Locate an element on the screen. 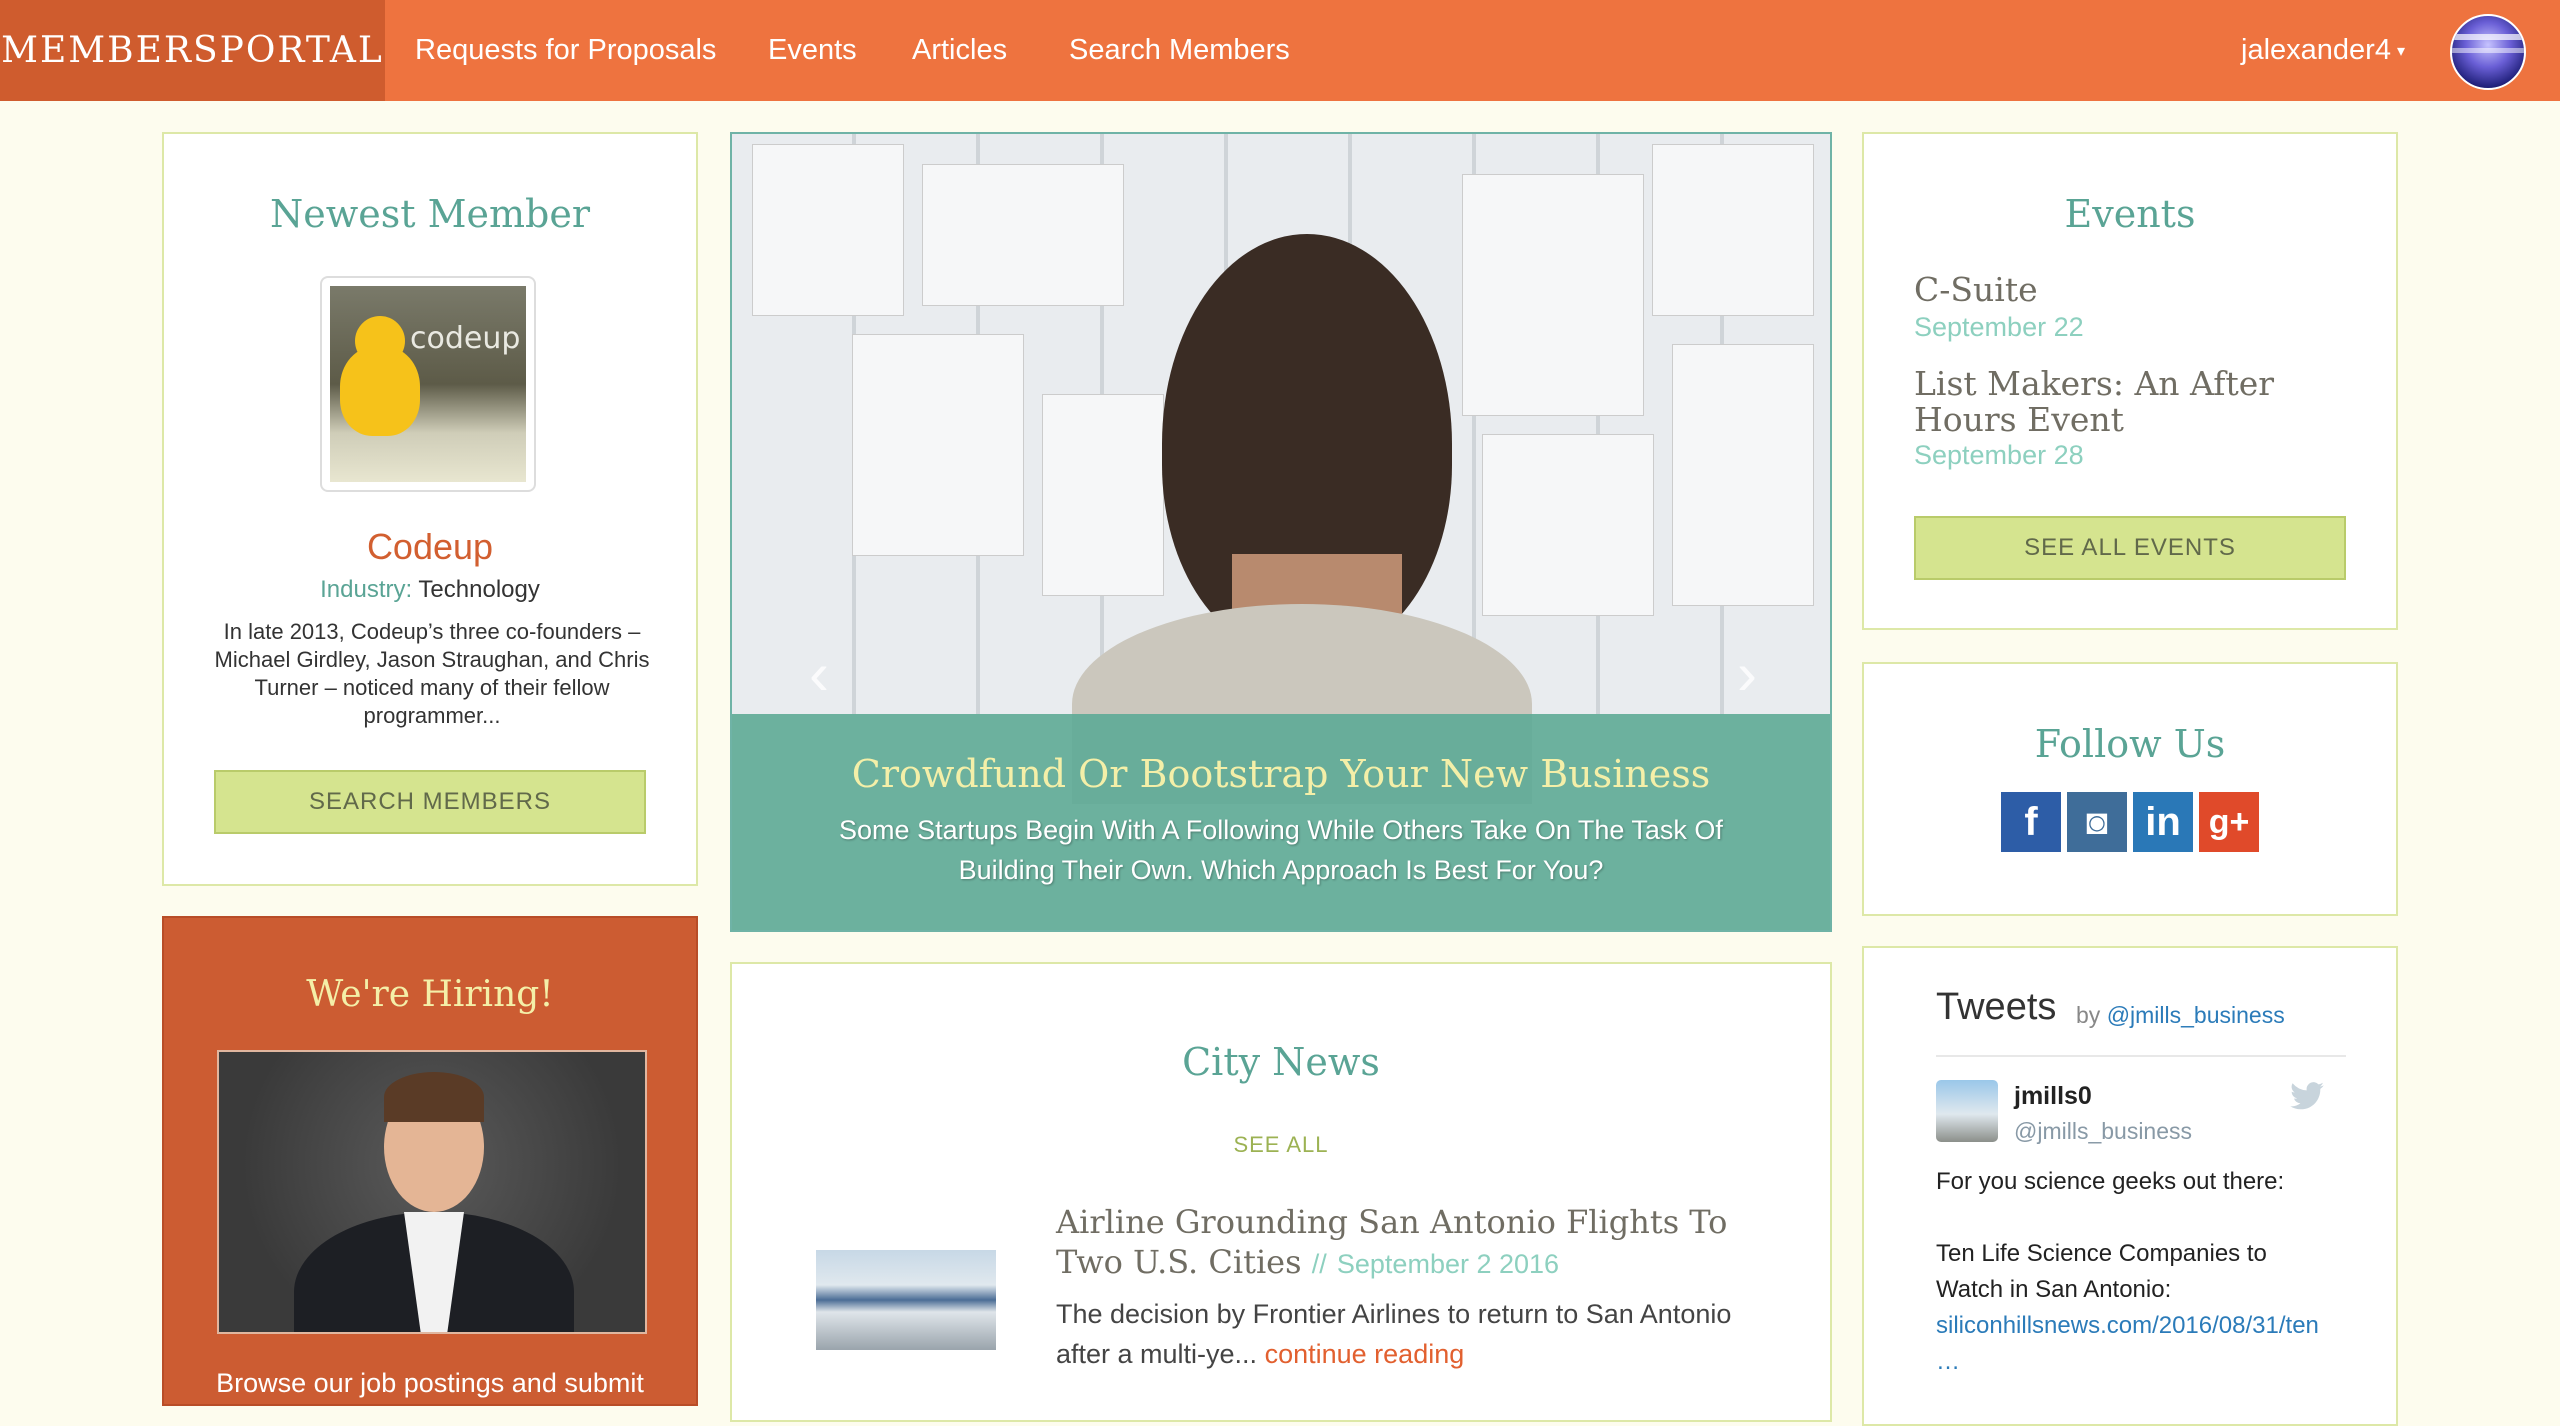  event-title: List Makers: An After Hours Event is located at coordinates (2144, 402).